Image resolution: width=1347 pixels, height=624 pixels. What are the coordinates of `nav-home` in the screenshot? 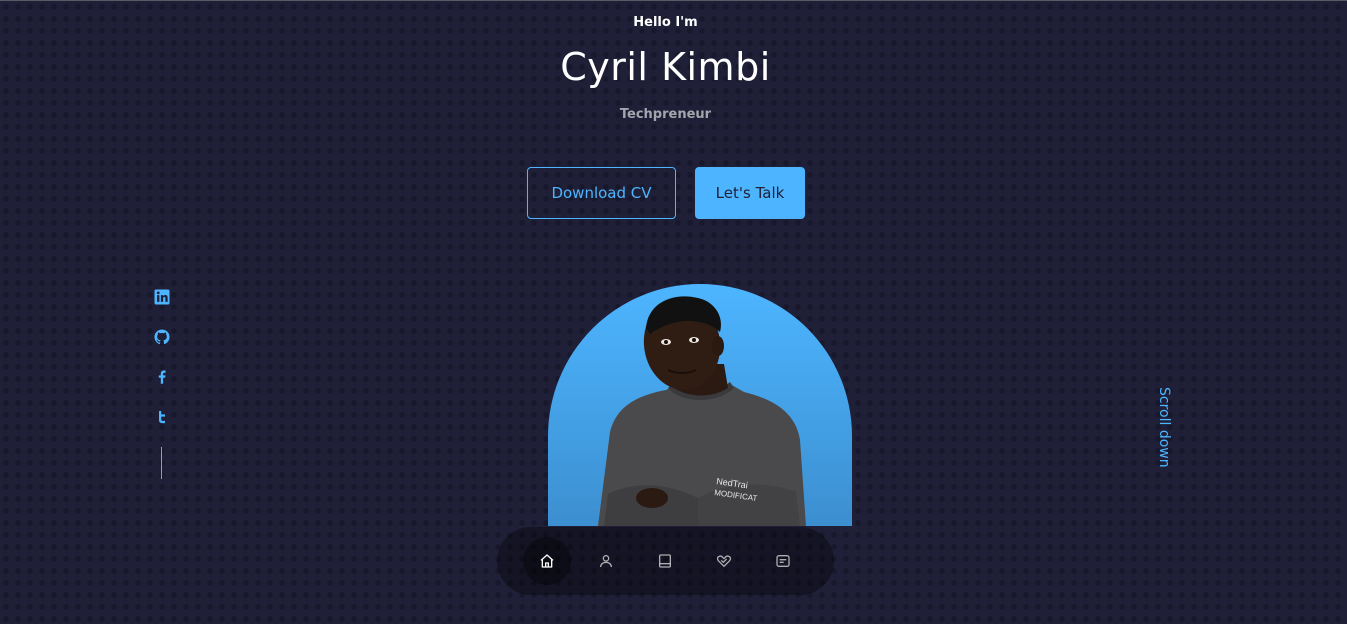 It's located at (547, 561).